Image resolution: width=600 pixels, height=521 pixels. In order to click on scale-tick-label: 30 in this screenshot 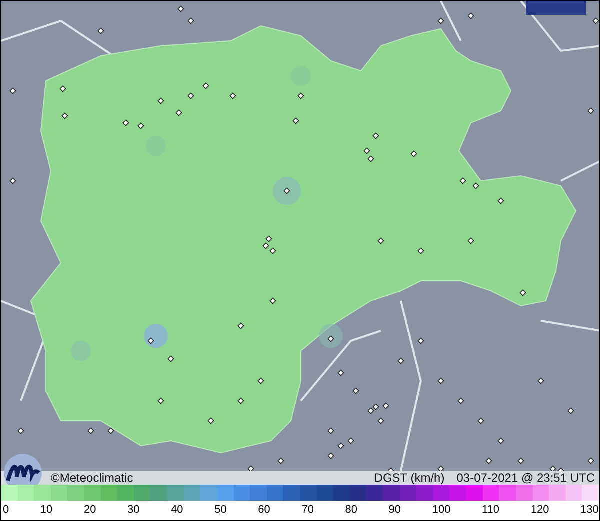, I will do `click(134, 510)`.